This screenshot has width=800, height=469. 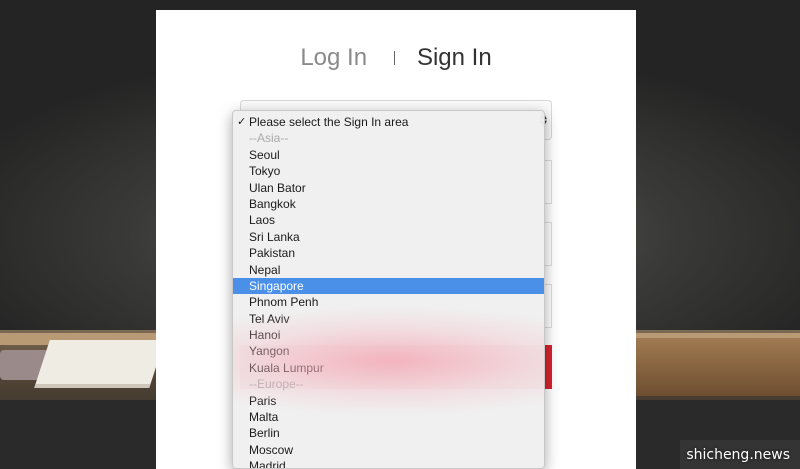 What do you see at coordinates (269, 138) in the screenshot?
I see `option-group-label: --Asia--` at bounding box center [269, 138].